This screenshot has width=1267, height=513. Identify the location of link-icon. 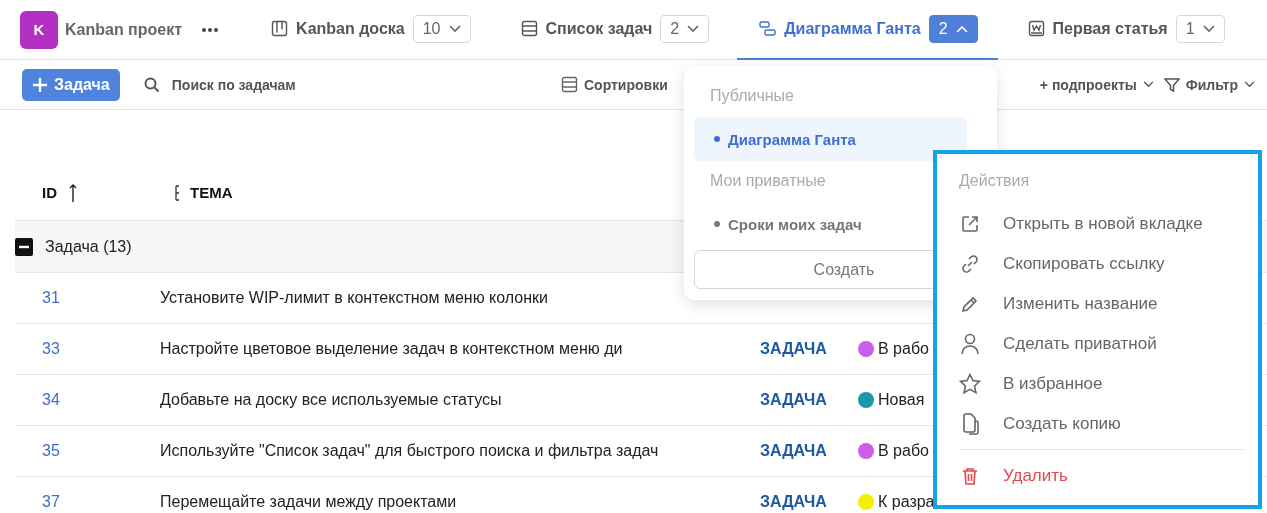
(970, 264).